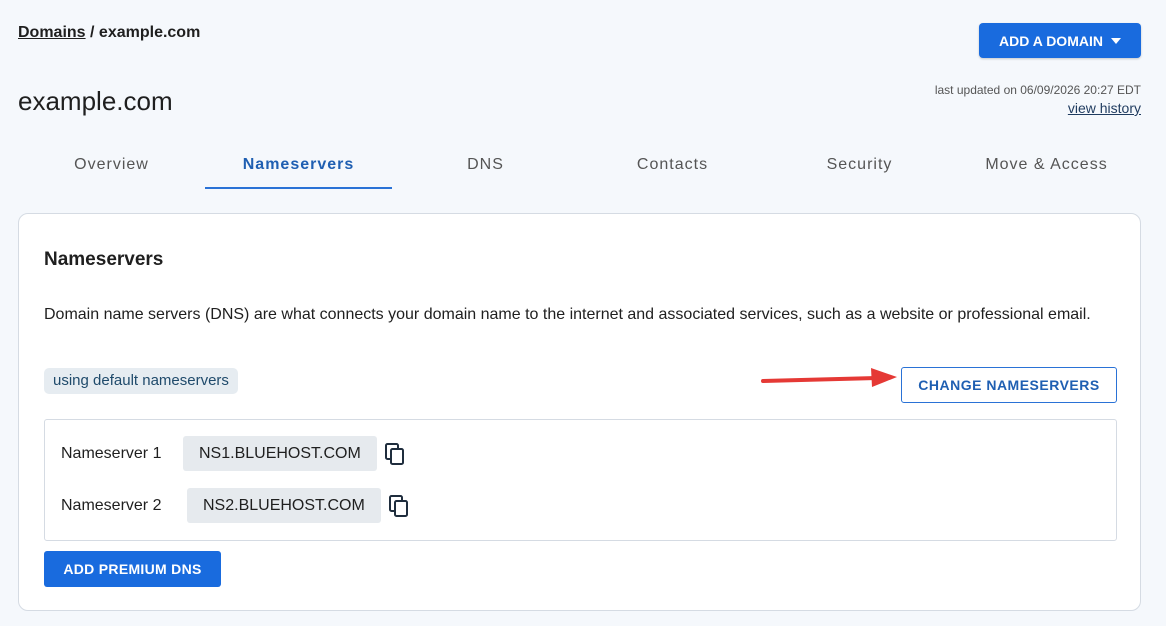  I want to click on add-premium-dns-button: ADD PREMIUM DNS, so click(132, 569).